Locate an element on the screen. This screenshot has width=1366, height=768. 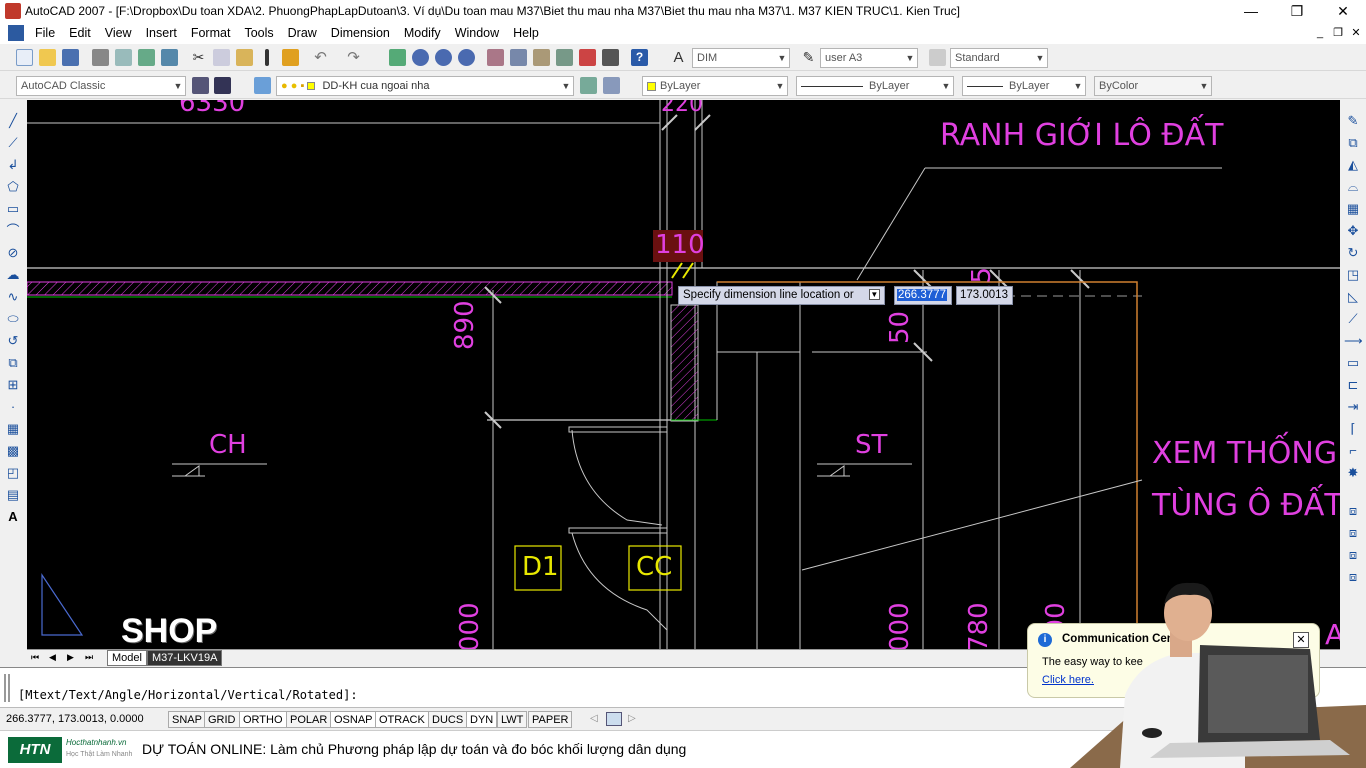
draworder-back-icon: ⧈ is located at coordinates (1353, 533).